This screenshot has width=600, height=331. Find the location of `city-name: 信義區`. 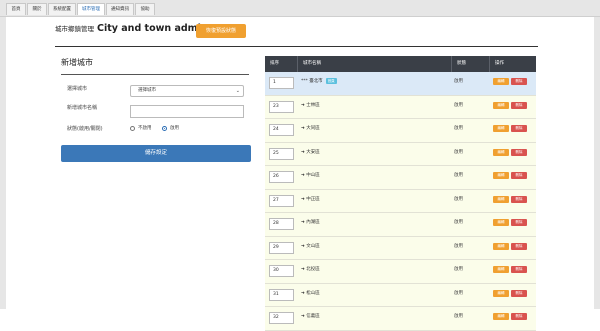

city-name: 信義區 is located at coordinates (313, 316).